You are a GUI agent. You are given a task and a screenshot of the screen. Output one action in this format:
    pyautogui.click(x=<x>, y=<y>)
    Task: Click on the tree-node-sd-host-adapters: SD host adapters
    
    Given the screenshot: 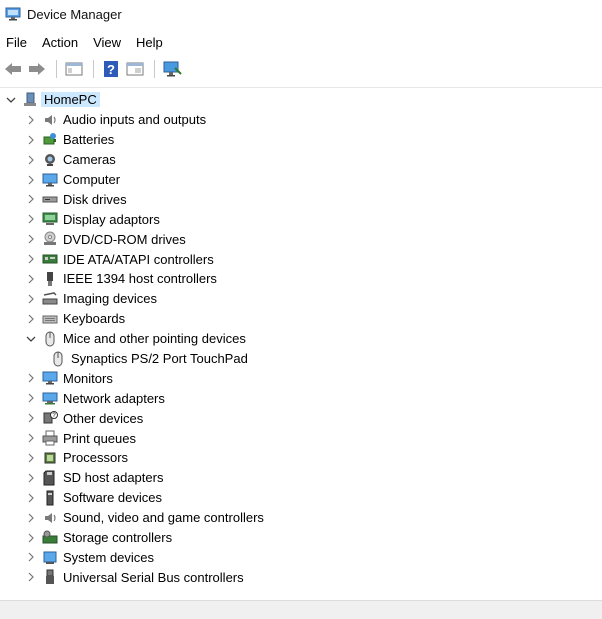 What is the action you would take?
    pyautogui.click(x=301, y=478)
    